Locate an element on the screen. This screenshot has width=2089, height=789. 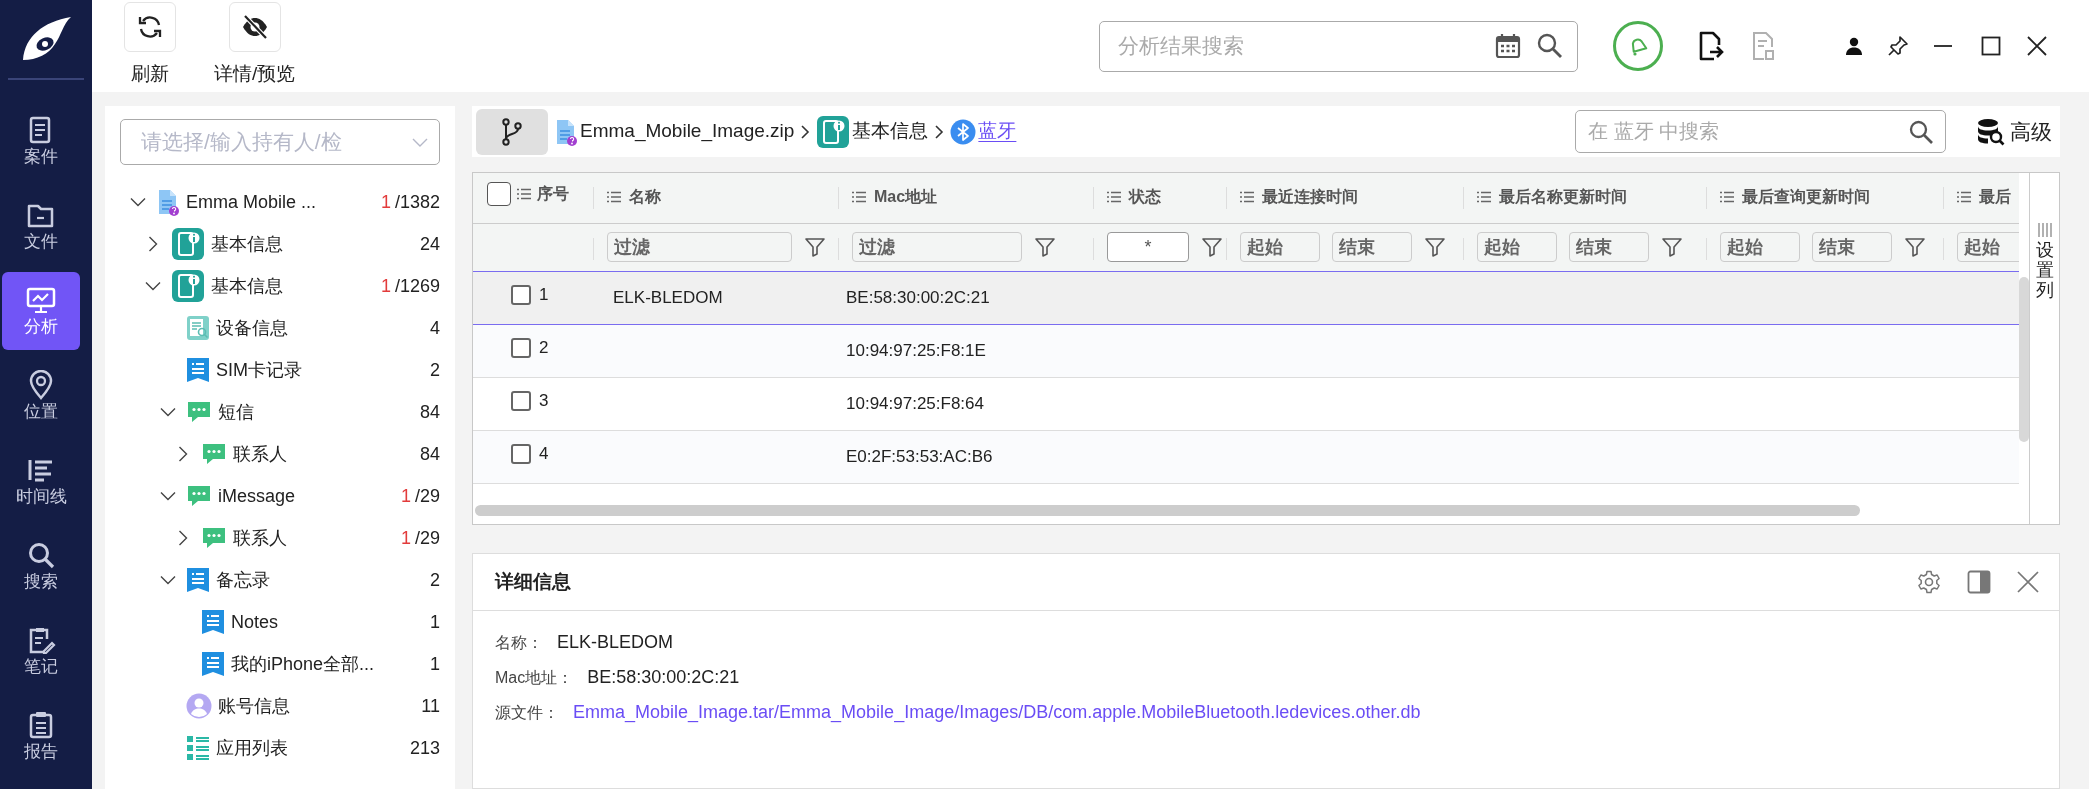
branch-button is located at coordinates (512, 131).